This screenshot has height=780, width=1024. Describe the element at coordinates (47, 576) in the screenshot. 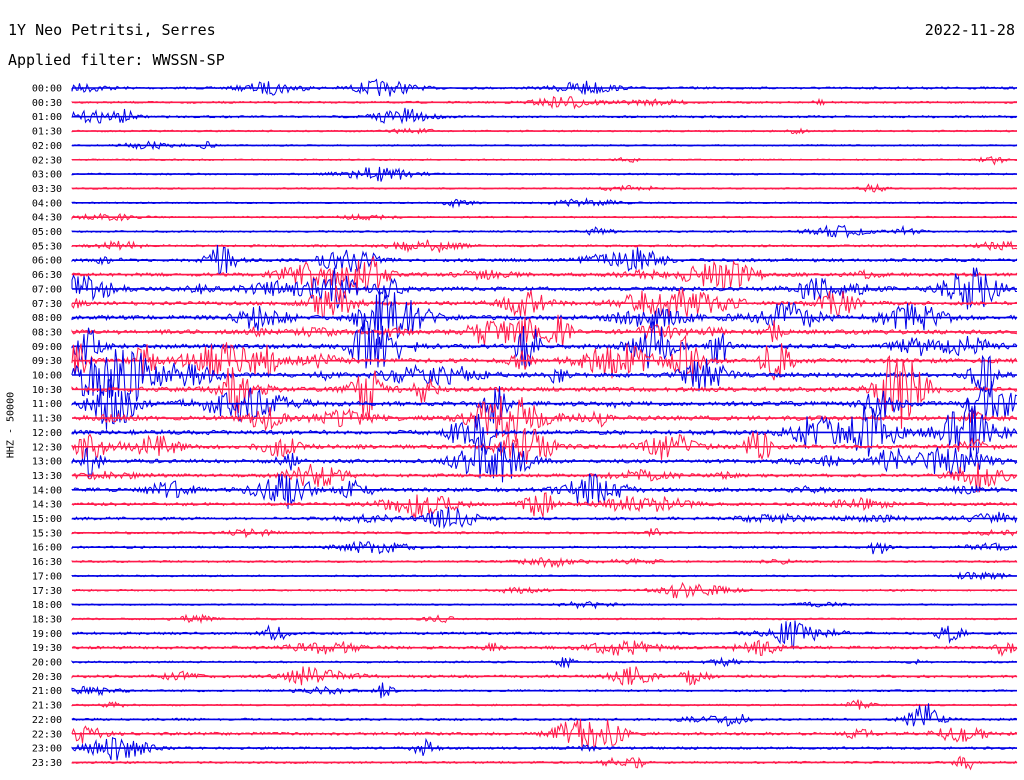

I see `row-time-label: 17:00` at that location.